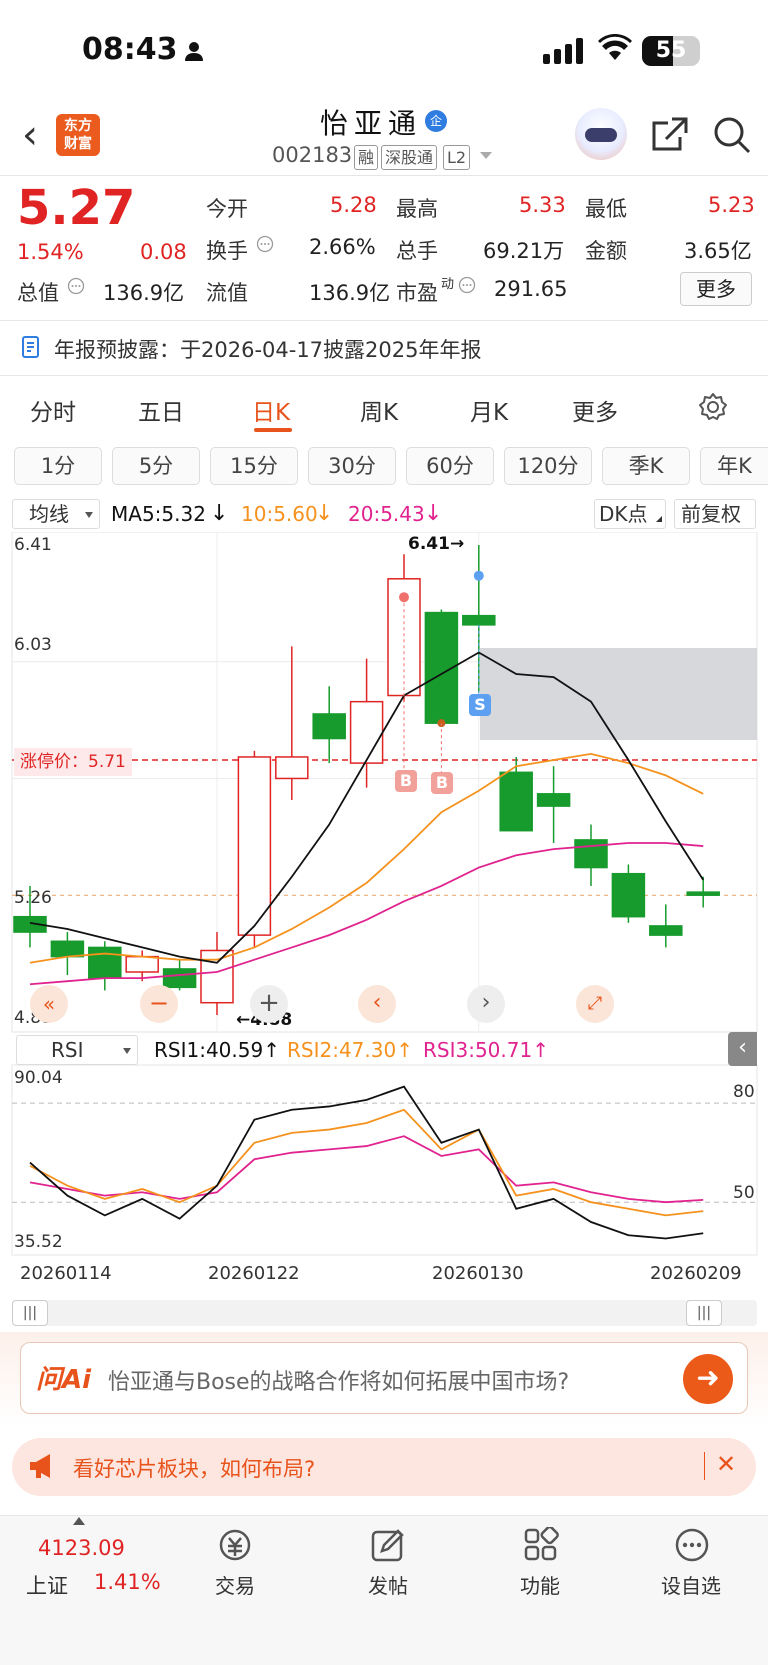 Image resolution: width=768 pixels, height=1665 pixels. I want to click on interval-5min: 5分, so click(156, 466).